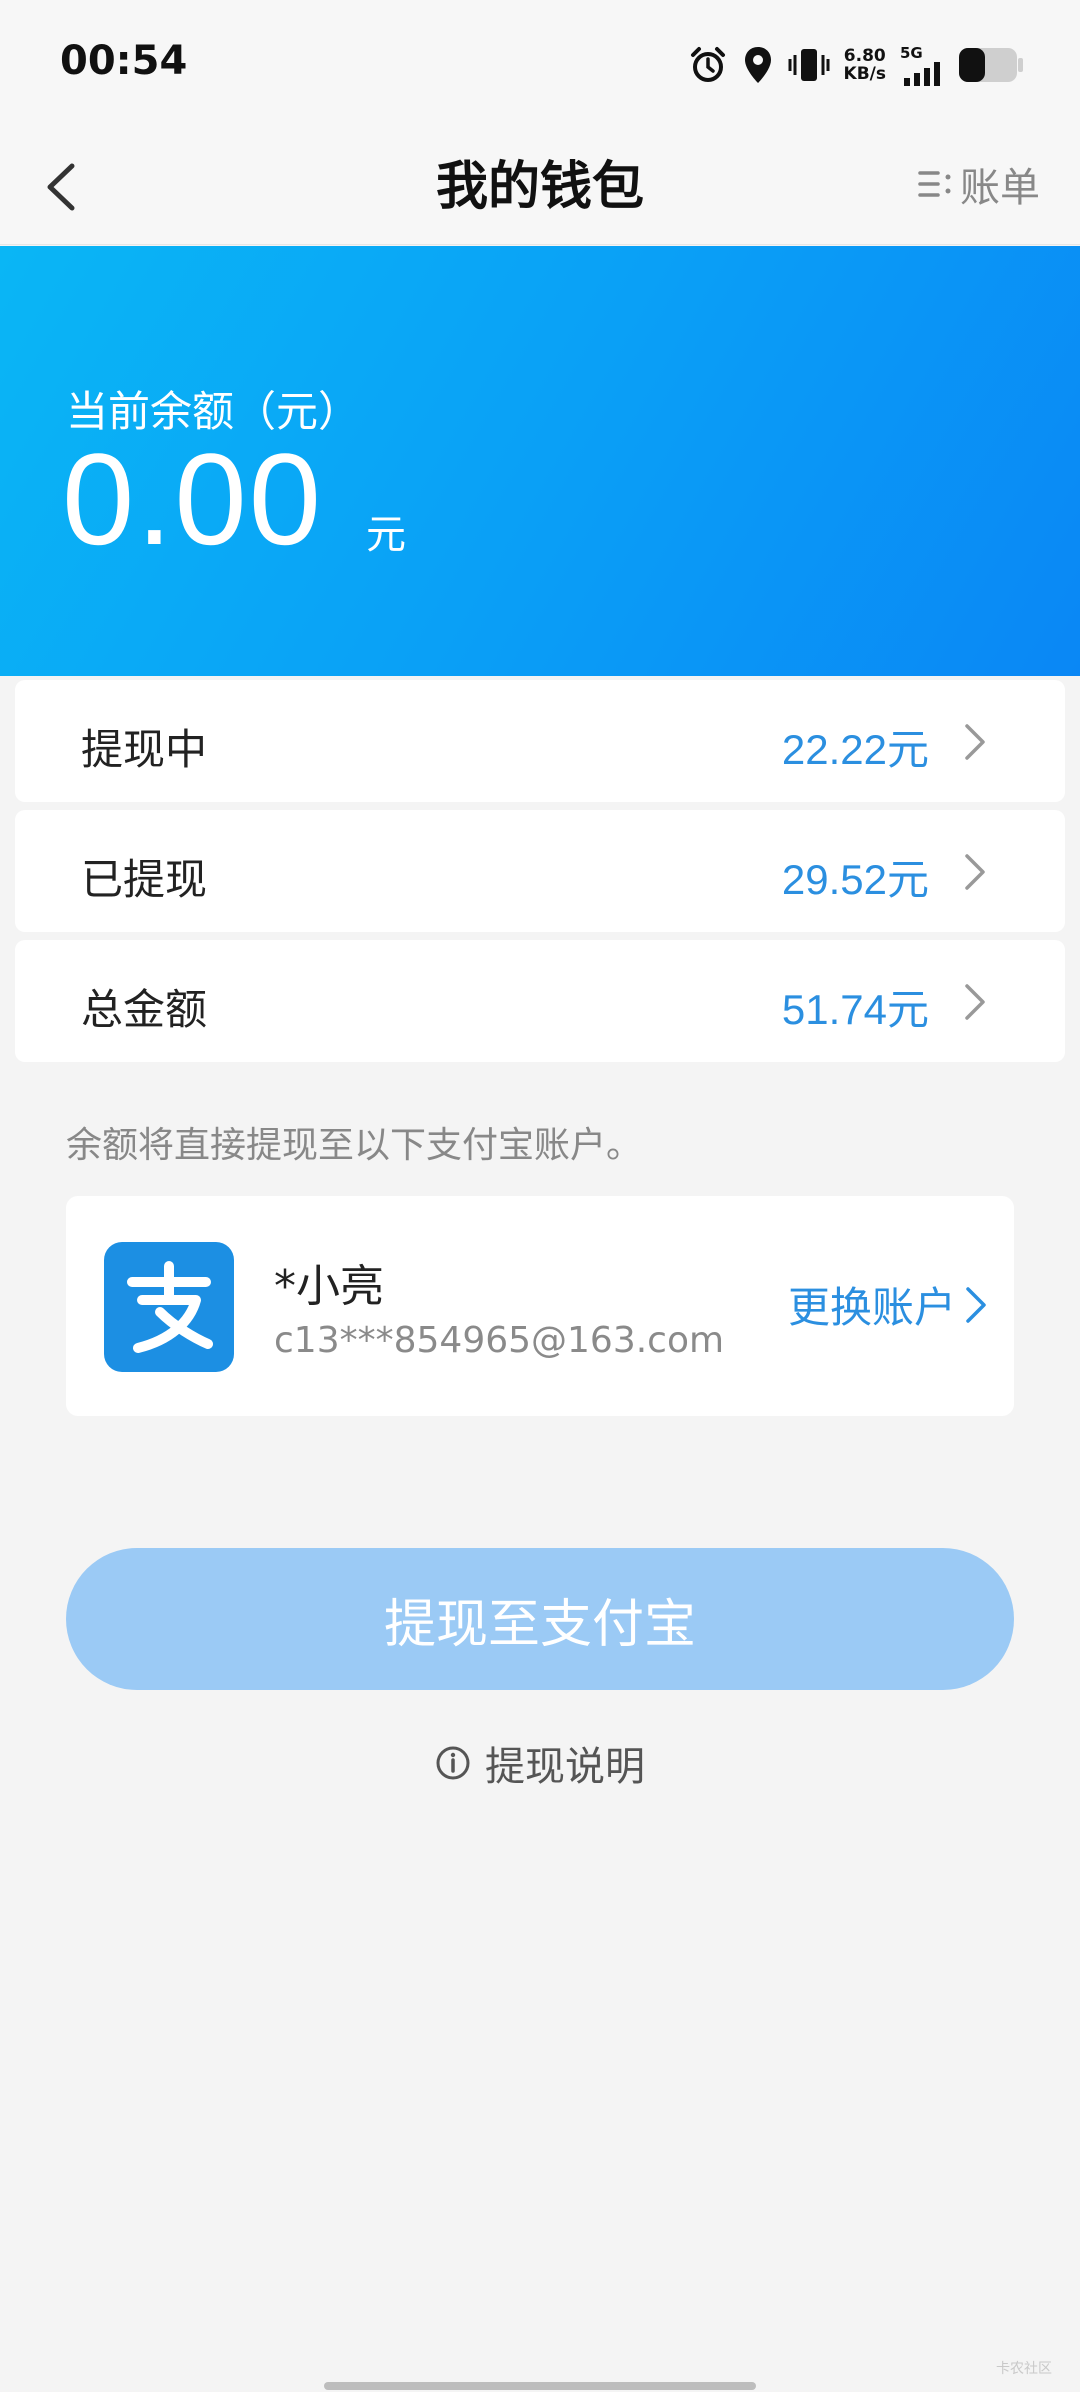 The width and height of the screenshot is (1080, 2392). What do you see at coordinates (871, 1307) in the screenshot?
I see `change-account-label: 更换账户` at bounding box center [871, 1307].